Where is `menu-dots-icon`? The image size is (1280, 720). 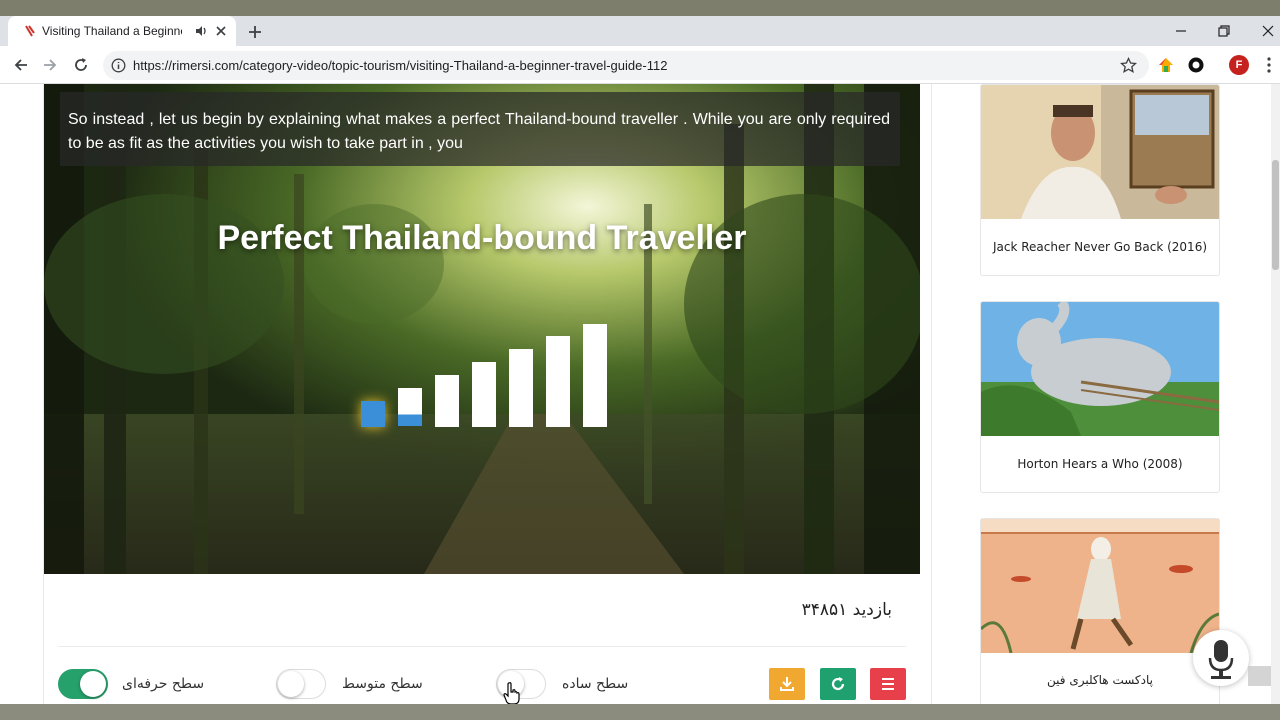
menu-dots-icon is located at coordinates (1269, 65).